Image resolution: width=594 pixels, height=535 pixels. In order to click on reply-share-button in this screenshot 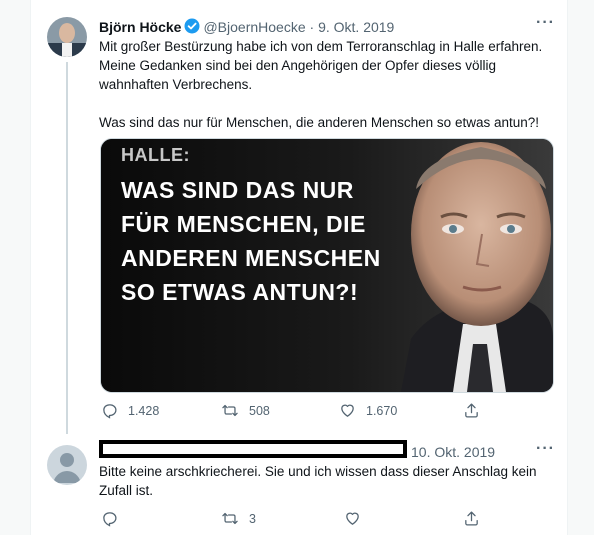, I will do `click(476, 518)`.